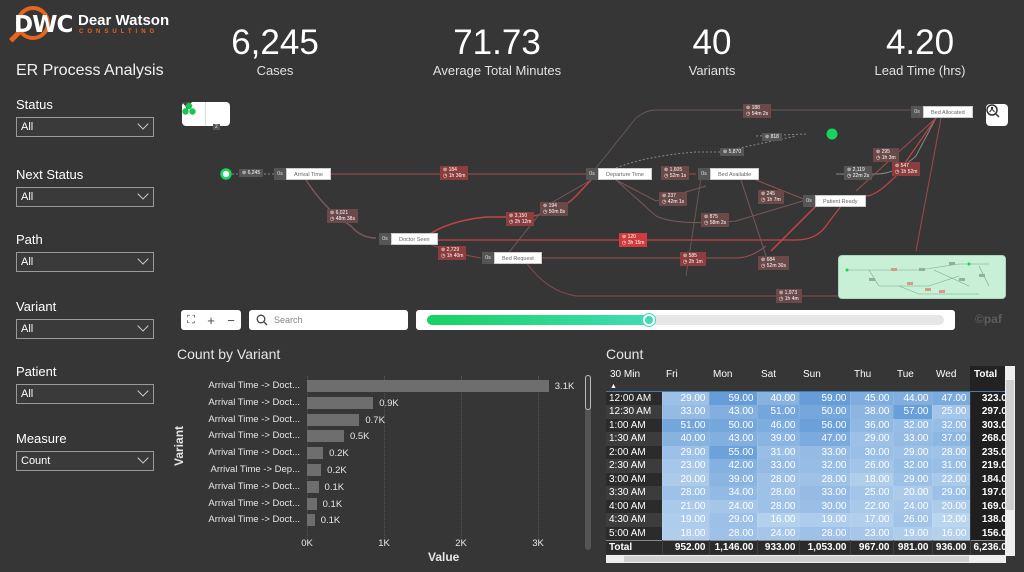 The width and height of the screenshot is (1024, 572). I want to click on variant-dropdown: All, so click(85, 329).